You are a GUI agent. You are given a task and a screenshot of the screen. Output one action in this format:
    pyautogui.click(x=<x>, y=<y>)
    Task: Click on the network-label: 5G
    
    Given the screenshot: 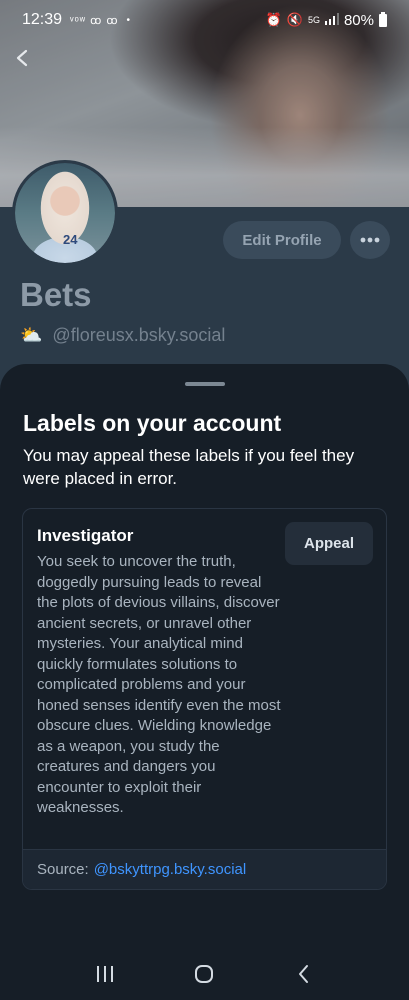 What is the action you would take?
    pyautogui.click(x=313, y=20)
    